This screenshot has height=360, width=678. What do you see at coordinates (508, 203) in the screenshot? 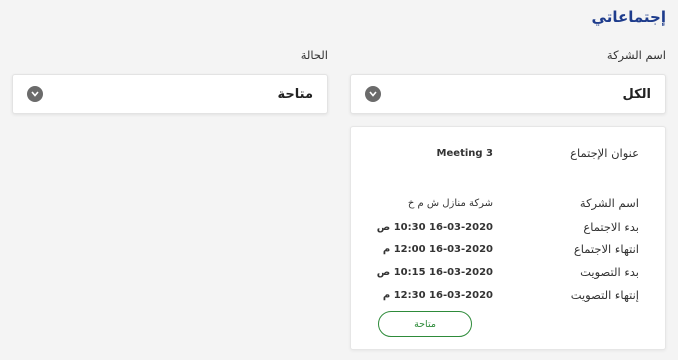
I see `company-name-row: اسم الشركة شركة منازل ش م خ` at bounding box center [508, 203].